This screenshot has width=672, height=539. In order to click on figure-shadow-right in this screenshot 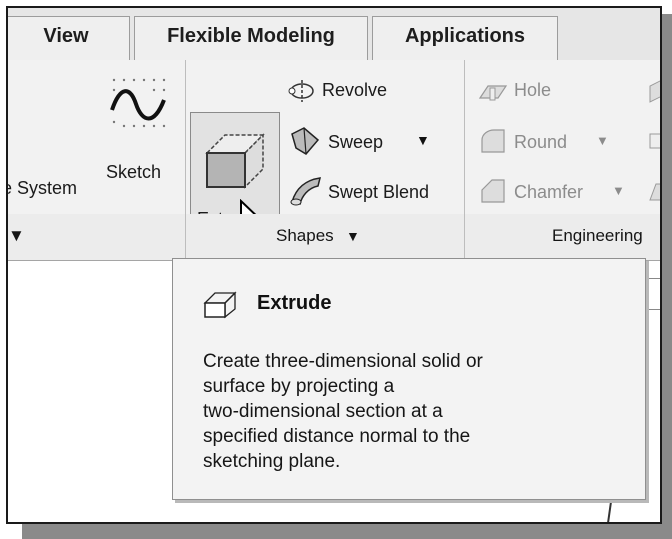, I will do `click(667, 273)`.